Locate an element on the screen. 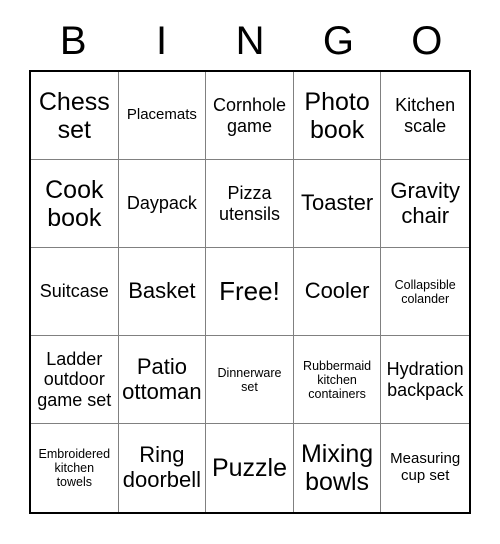 Image resolution: width=500 pixels, height=544 pixels. bingo-cell-label: Cooler is located at coordinates (337, 291).